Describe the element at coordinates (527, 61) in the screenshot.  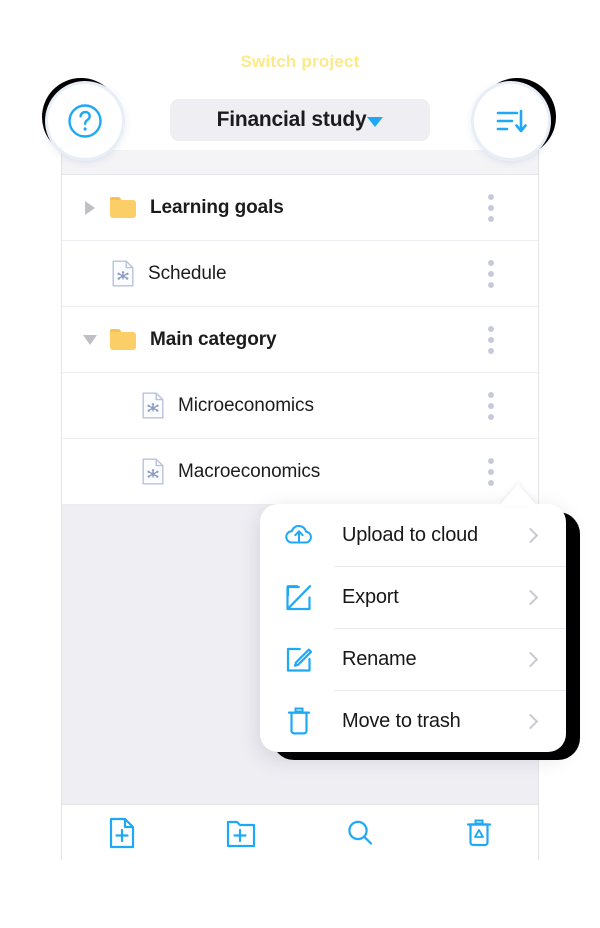
I see `annotation-sorting-label: Sorting` at that location.